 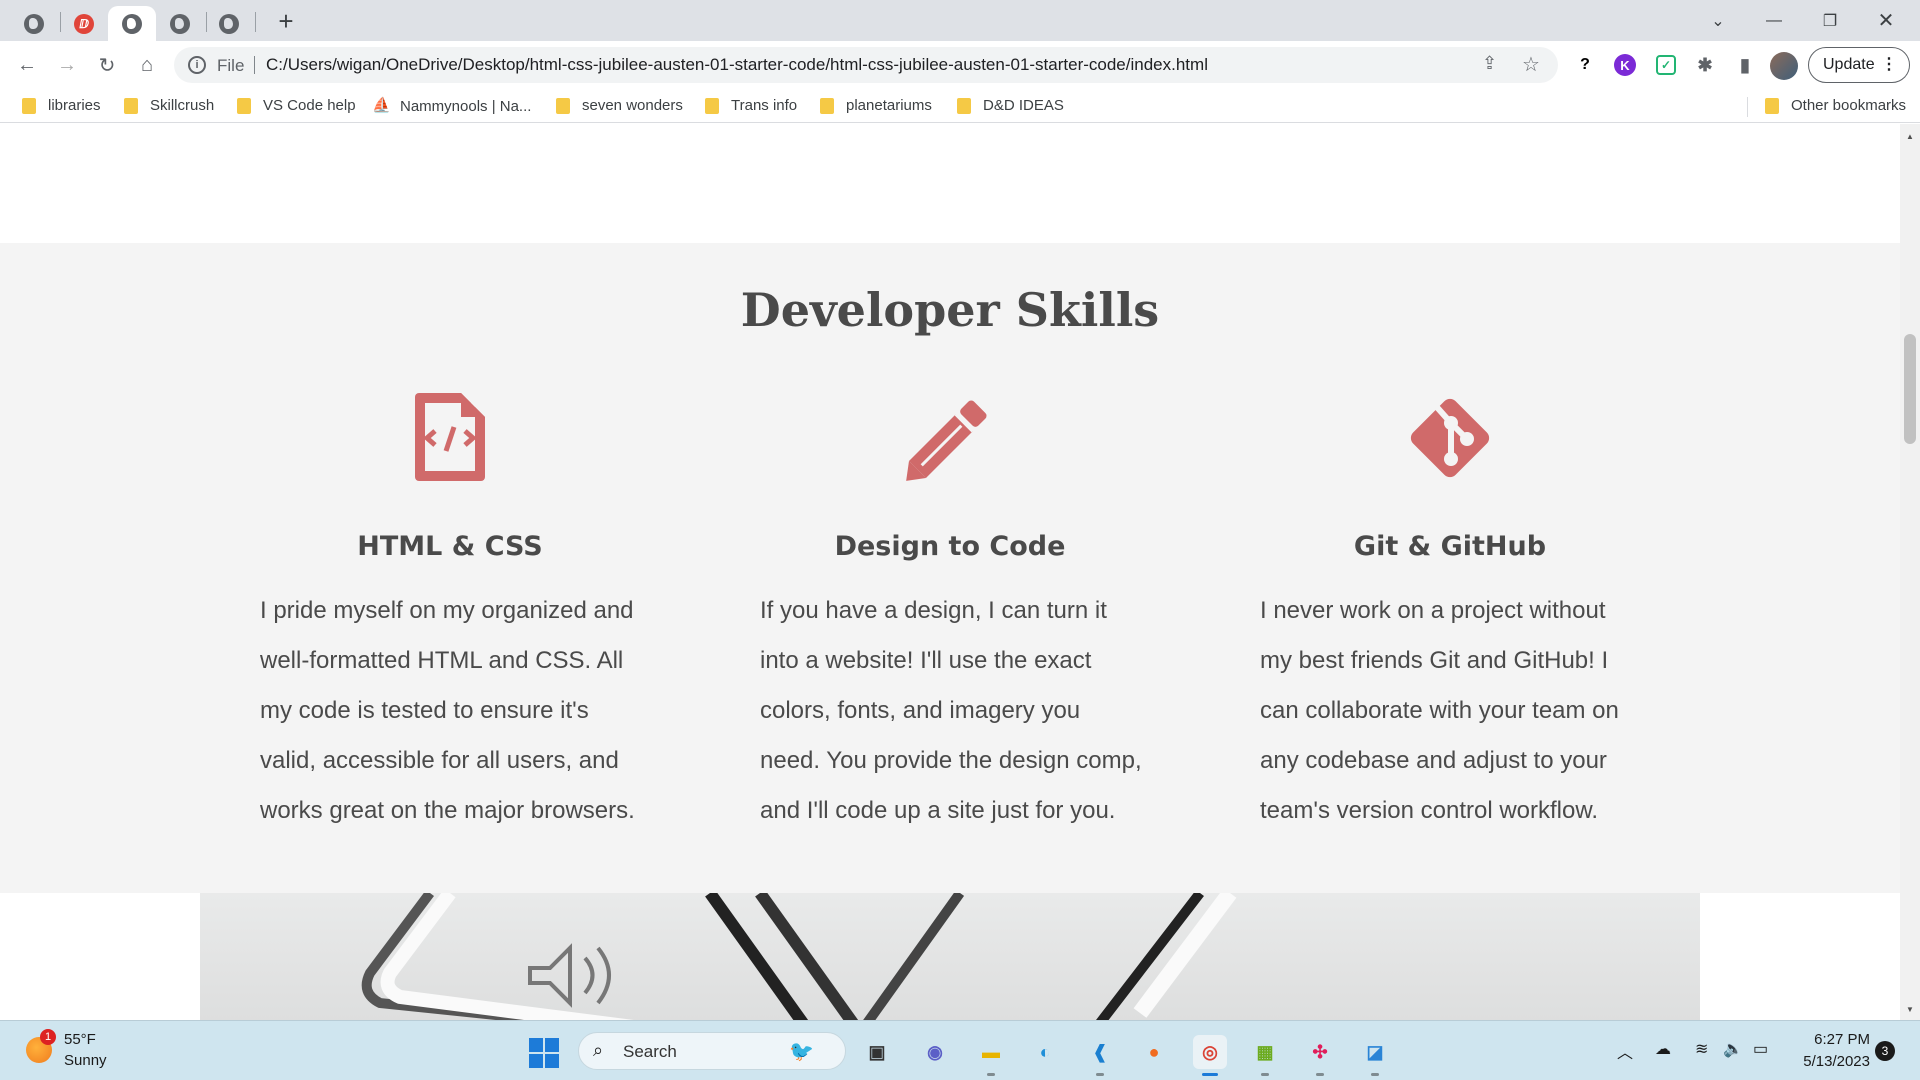 I want to click on description-line: my code is tested to ensure it's, so click(x=424, y=710).